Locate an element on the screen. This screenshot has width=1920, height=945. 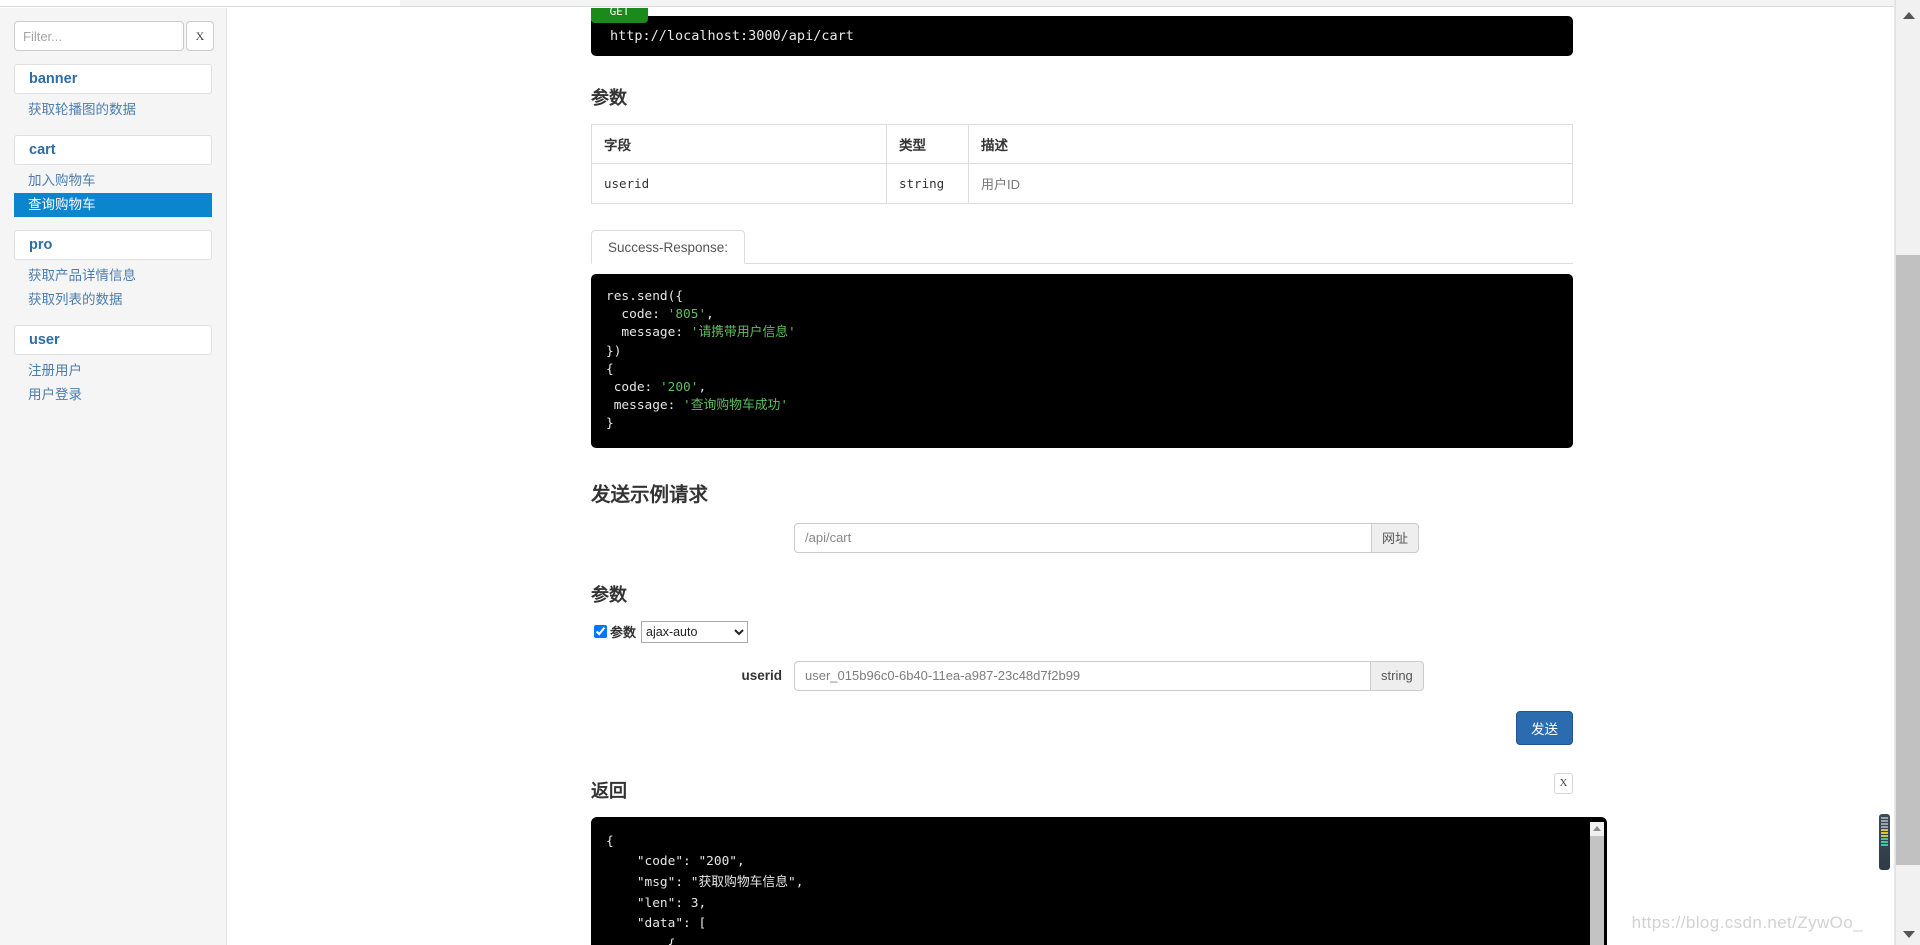
sidebar-group-user: user is located at coordinates (113, 340).